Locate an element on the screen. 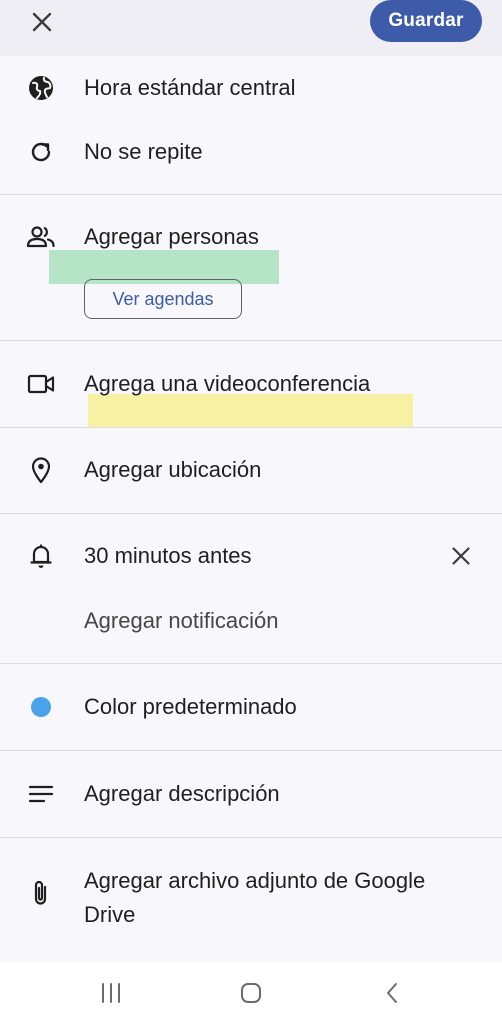 The height and width of the screenshot is (1024, 502). top-app-bar: Guardar is located at coordinates (251, 28).